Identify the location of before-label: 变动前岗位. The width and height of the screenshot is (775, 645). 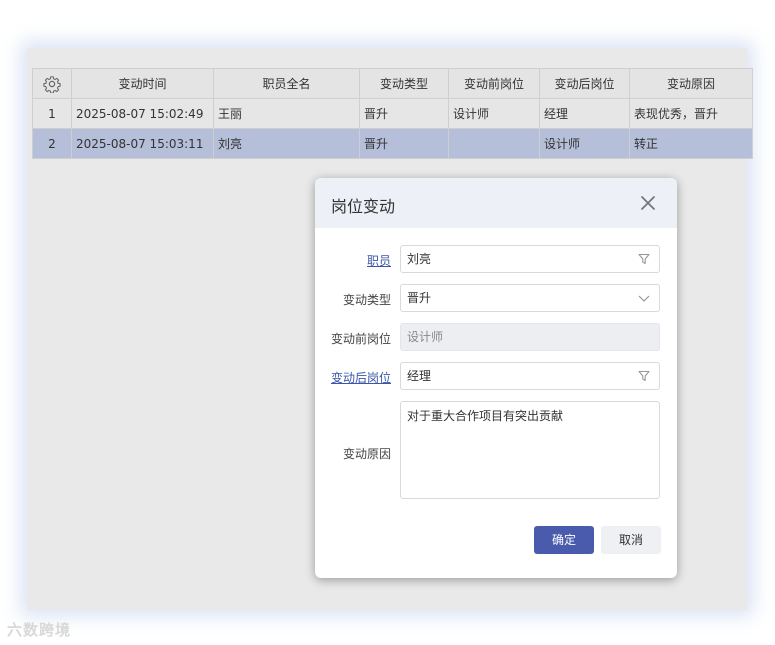
(360, 339).